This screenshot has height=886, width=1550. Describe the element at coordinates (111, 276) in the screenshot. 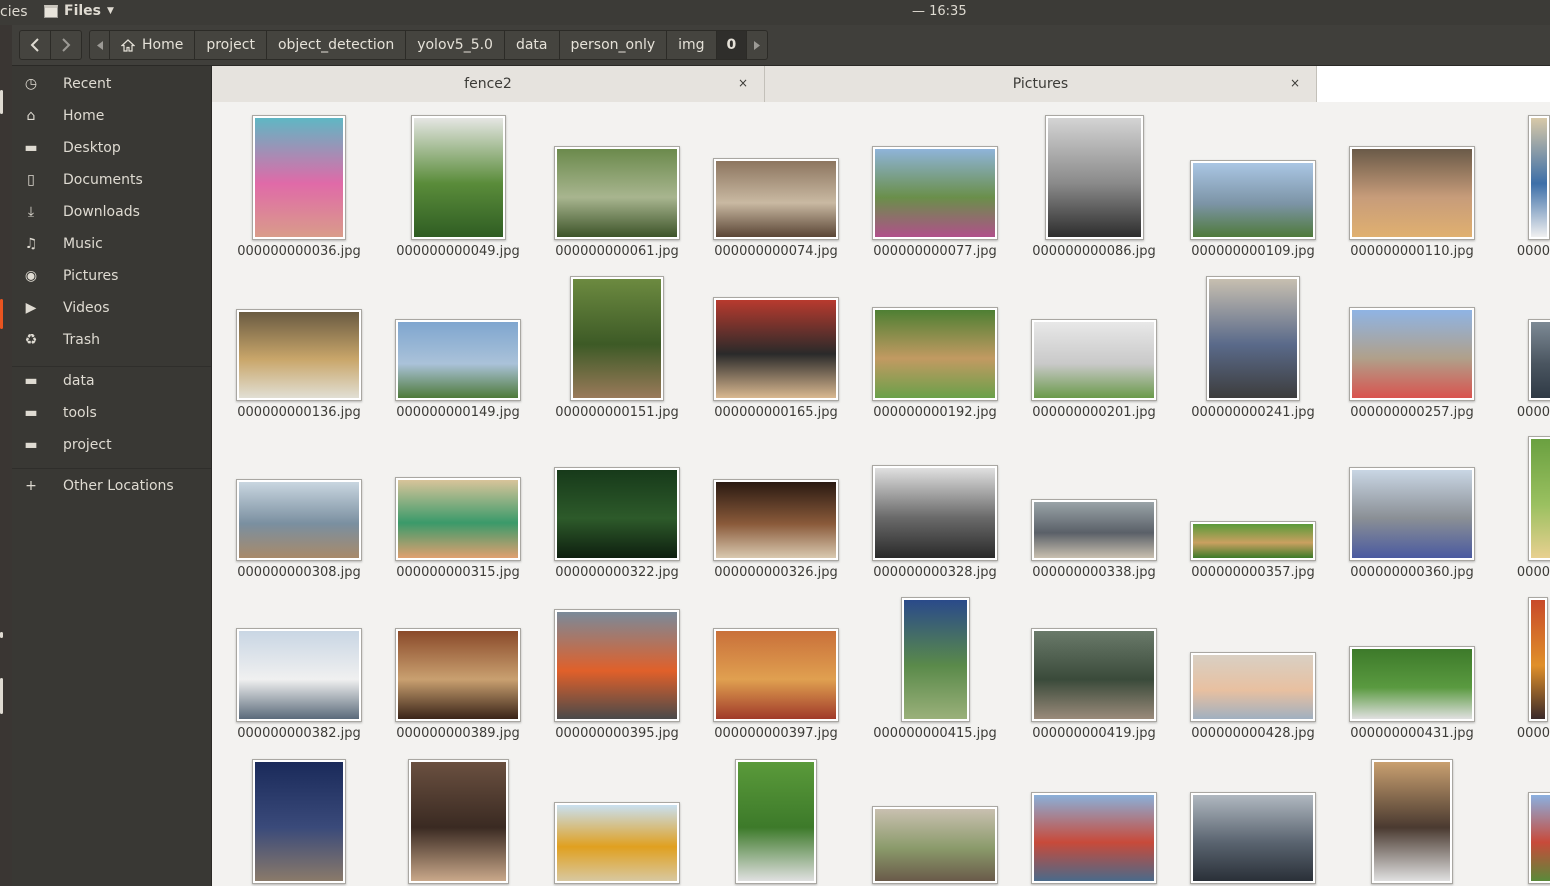

I see `sidebar-item-pictures: ◉ Pictures` at that location.